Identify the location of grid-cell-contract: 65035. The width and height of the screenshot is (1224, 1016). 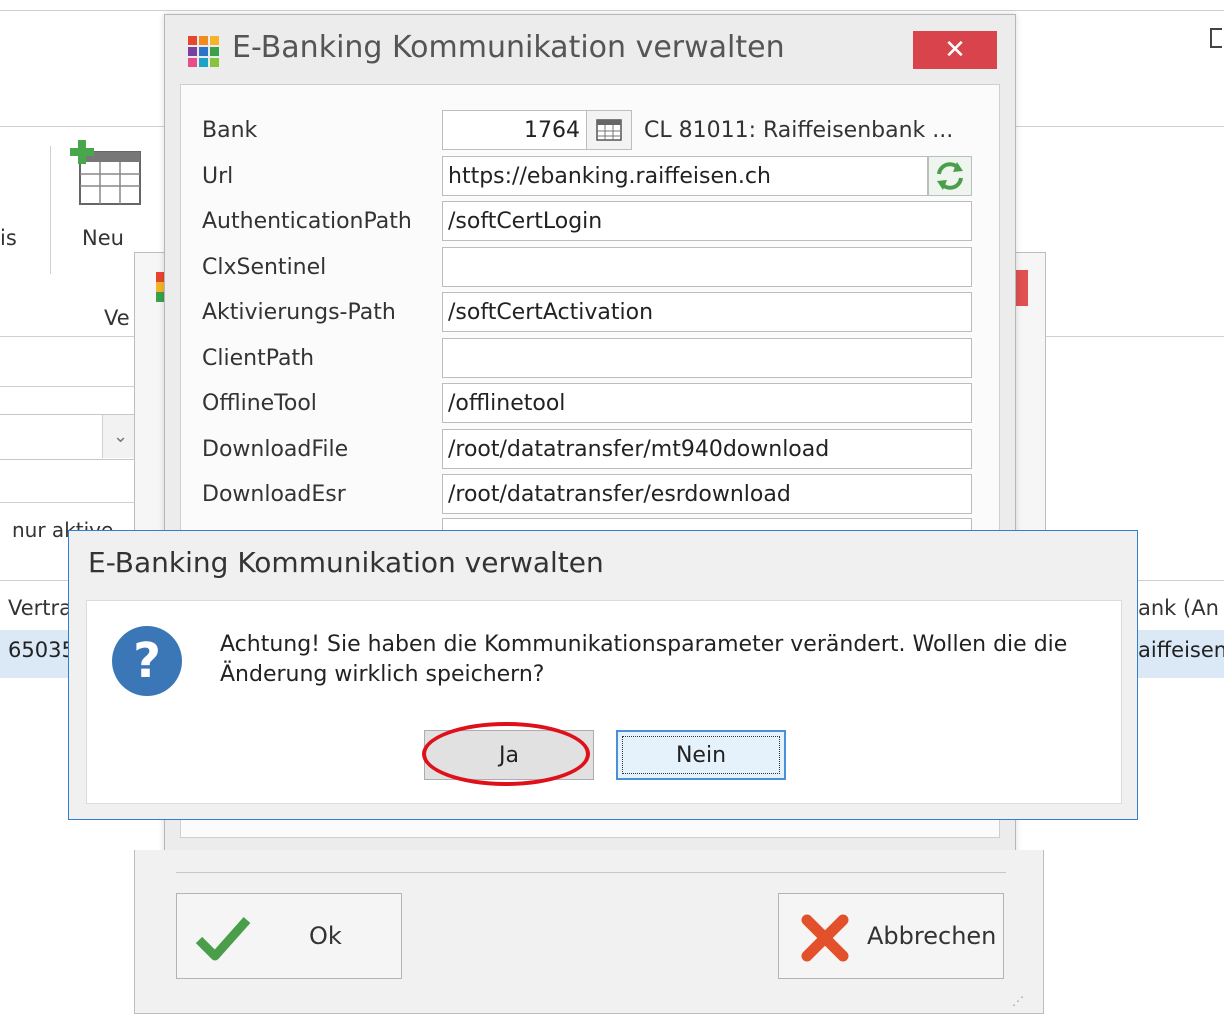
(41, 650).